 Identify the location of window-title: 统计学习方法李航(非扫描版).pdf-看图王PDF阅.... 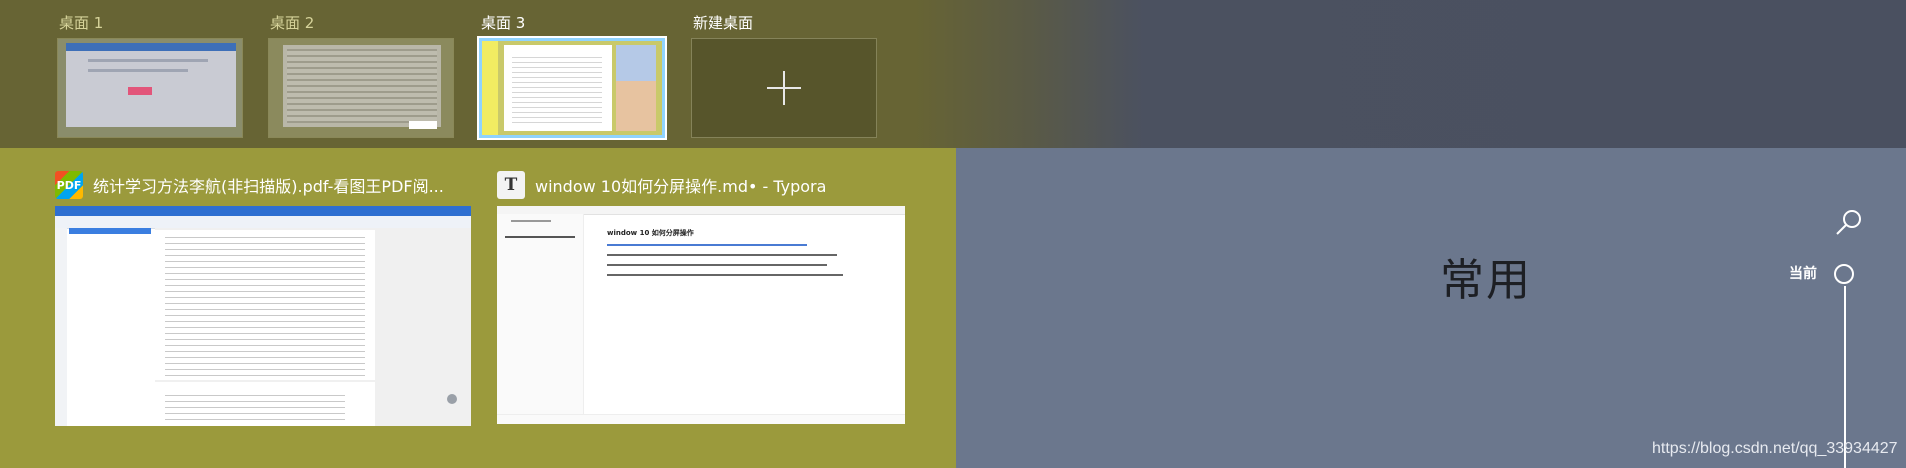
(268, 186).